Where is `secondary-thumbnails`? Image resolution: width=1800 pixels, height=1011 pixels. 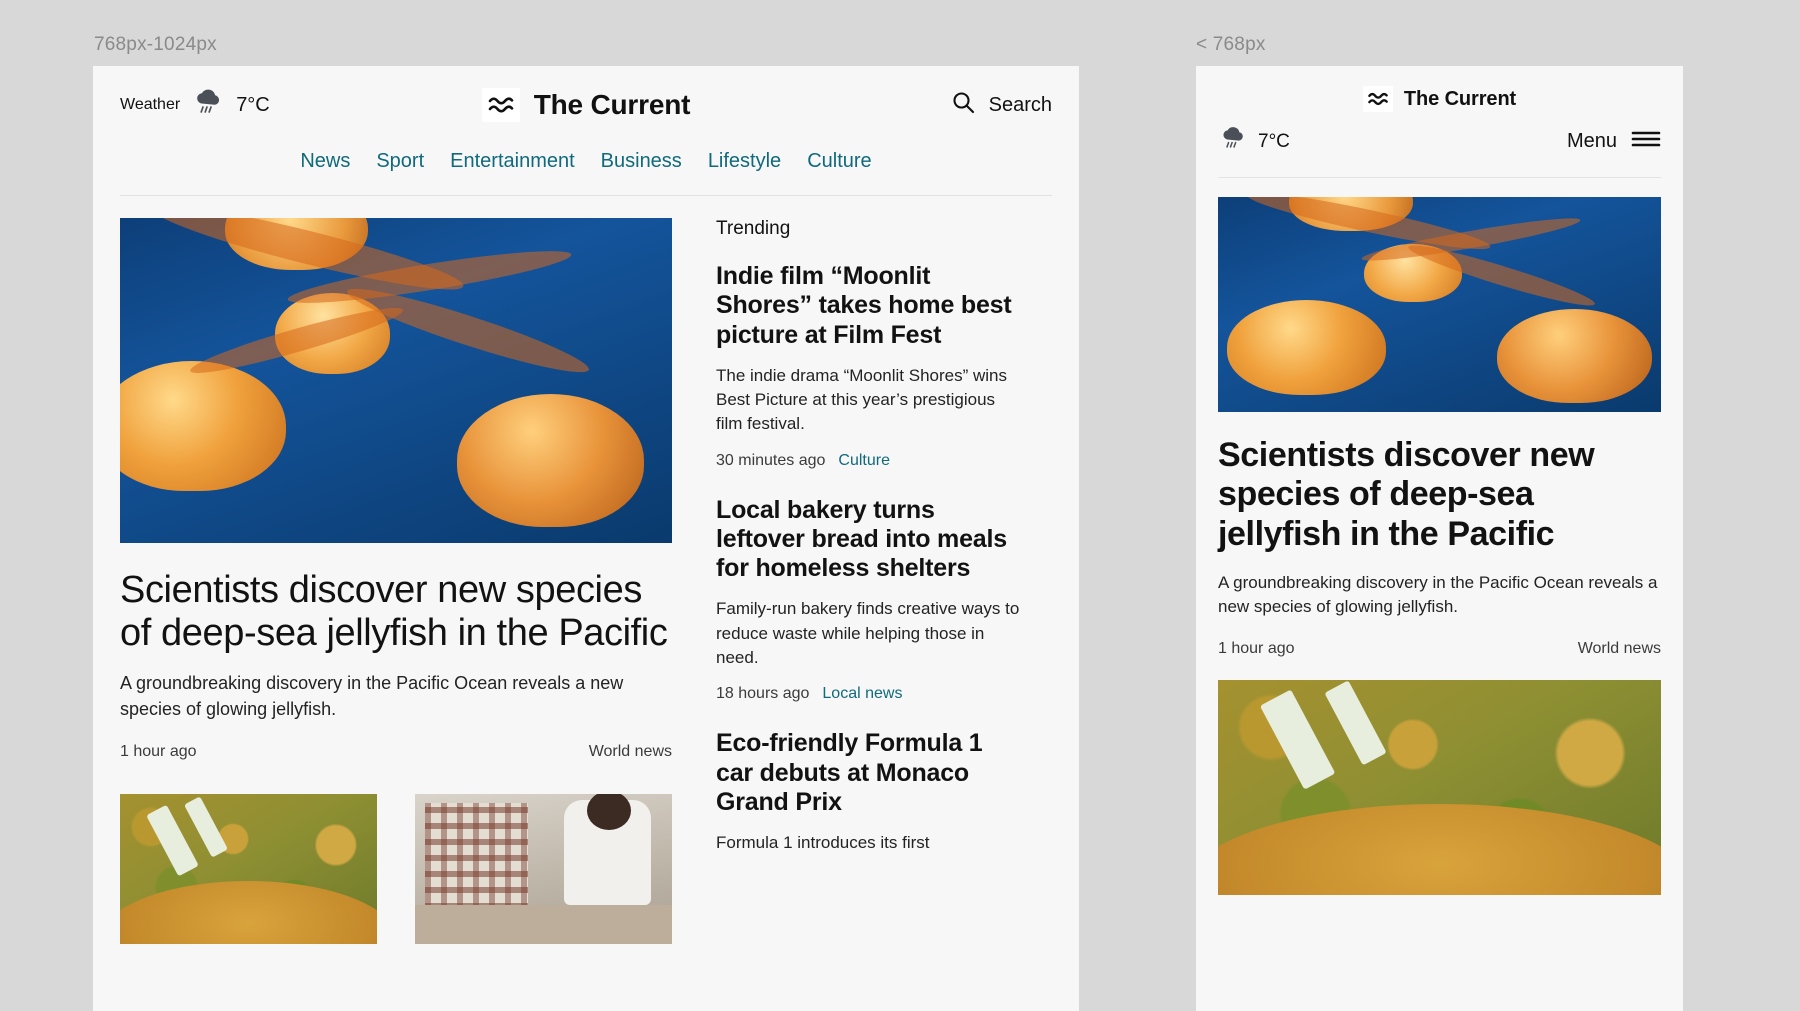
secondary-thumbnails is located at coordinates (396, 869).